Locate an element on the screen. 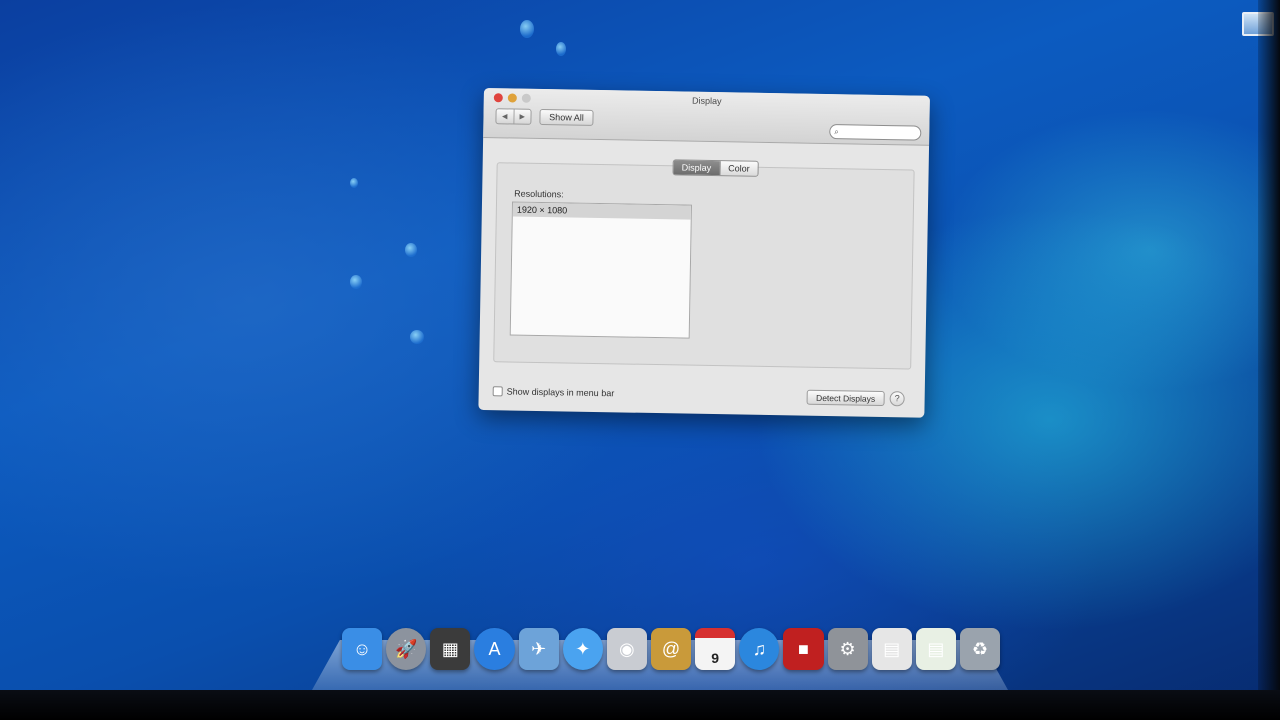 This screenshot has width=1280, height=720. nav-back-forward: ◀ ▶ is located at coordinates (513, 116).